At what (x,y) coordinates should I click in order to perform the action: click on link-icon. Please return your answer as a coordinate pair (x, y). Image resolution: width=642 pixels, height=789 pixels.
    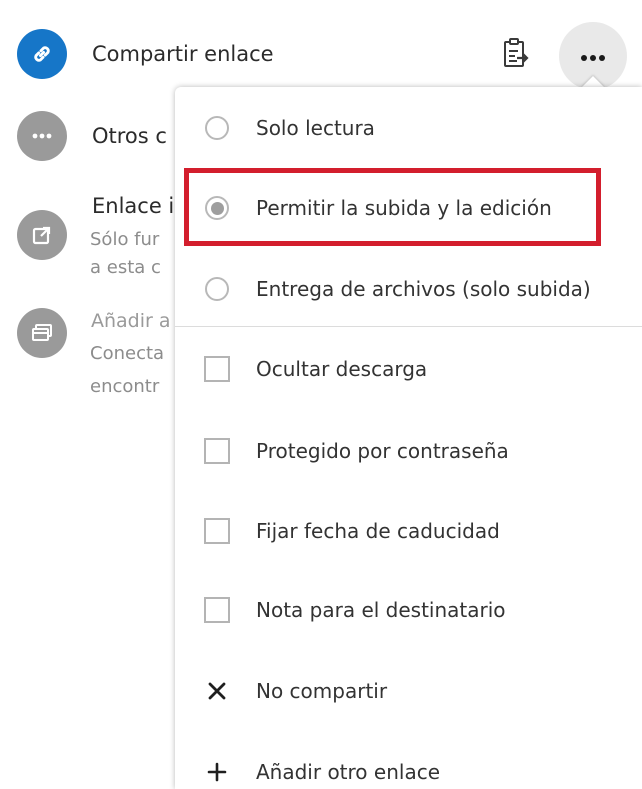
    Looking at the image, I should click on (42, 54).